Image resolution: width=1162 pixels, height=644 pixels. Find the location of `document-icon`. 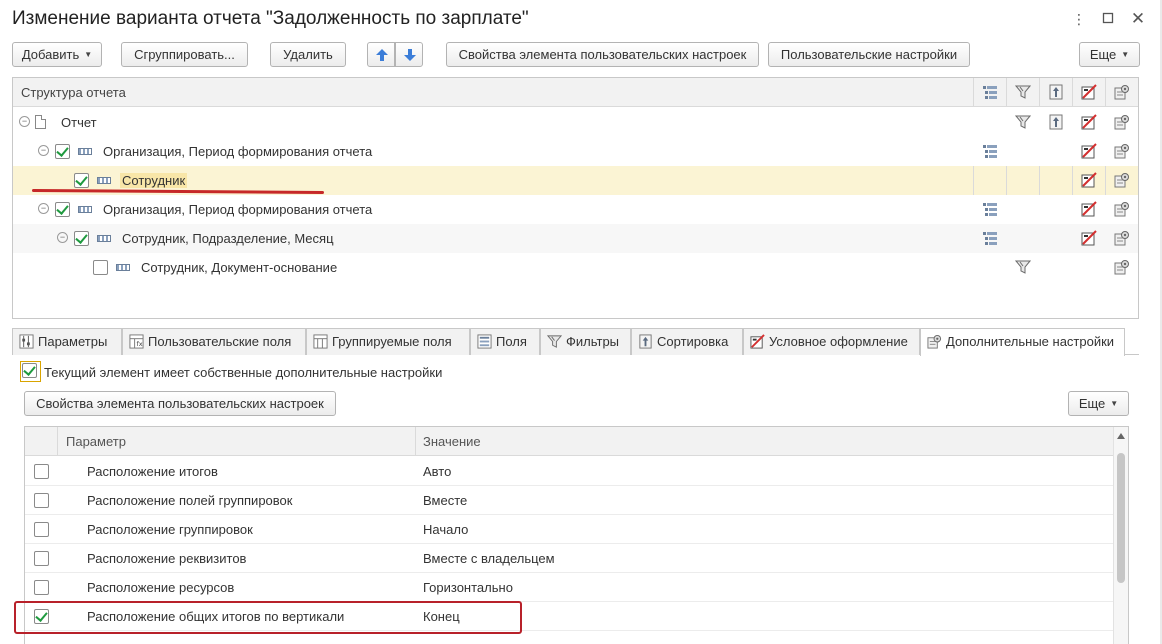

document-icon is located at coordinates (40, 122).